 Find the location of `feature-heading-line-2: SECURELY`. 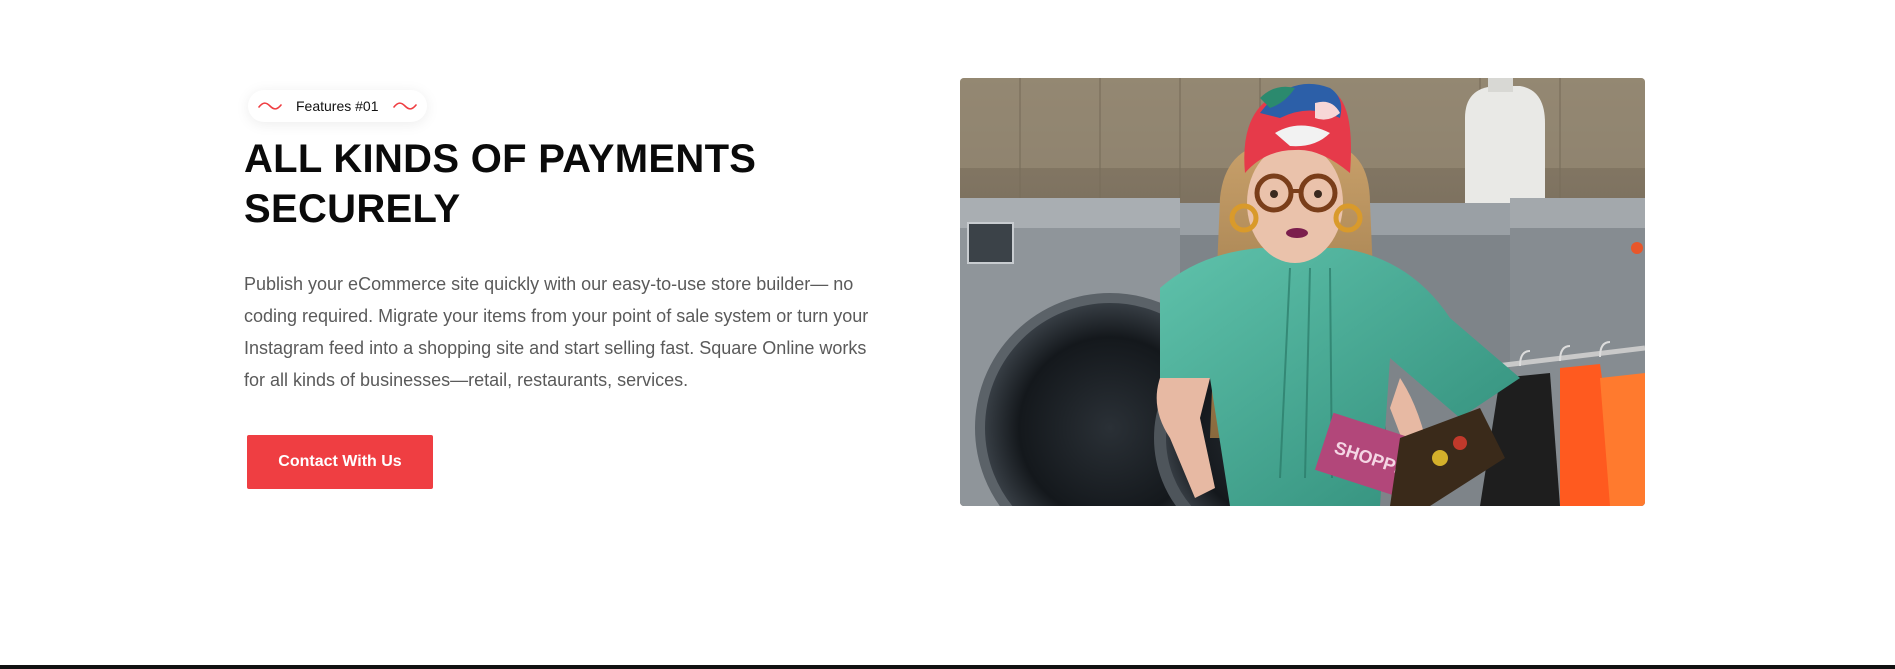

feature-heading-line-2: SECURELY is located at coordinates (352, 209).